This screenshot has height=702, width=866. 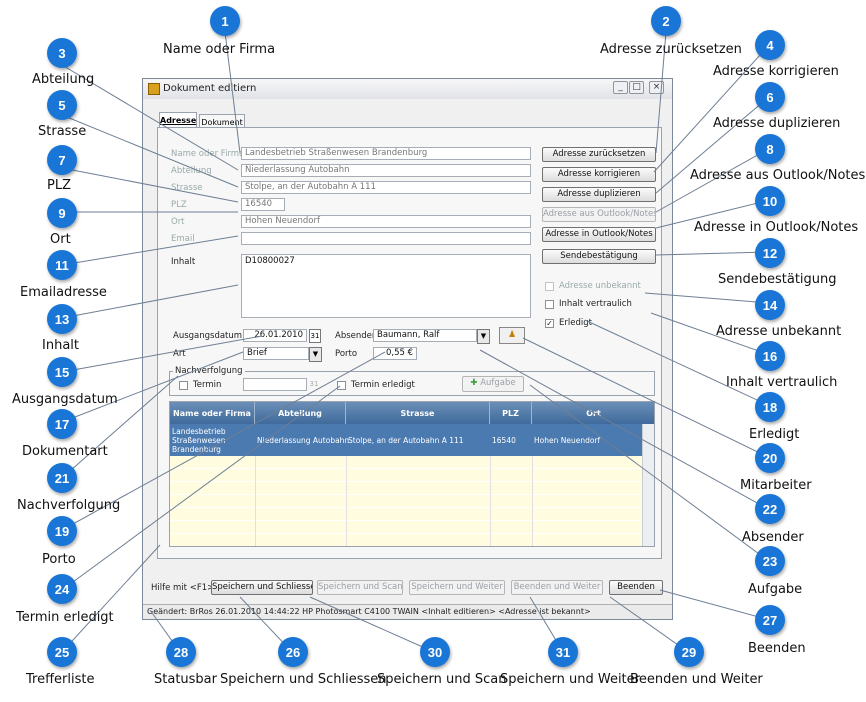 What do you see at coordinates (62, 213) in the screenshot?
I see `callout-9: 9` at bounding box center [62, 213].